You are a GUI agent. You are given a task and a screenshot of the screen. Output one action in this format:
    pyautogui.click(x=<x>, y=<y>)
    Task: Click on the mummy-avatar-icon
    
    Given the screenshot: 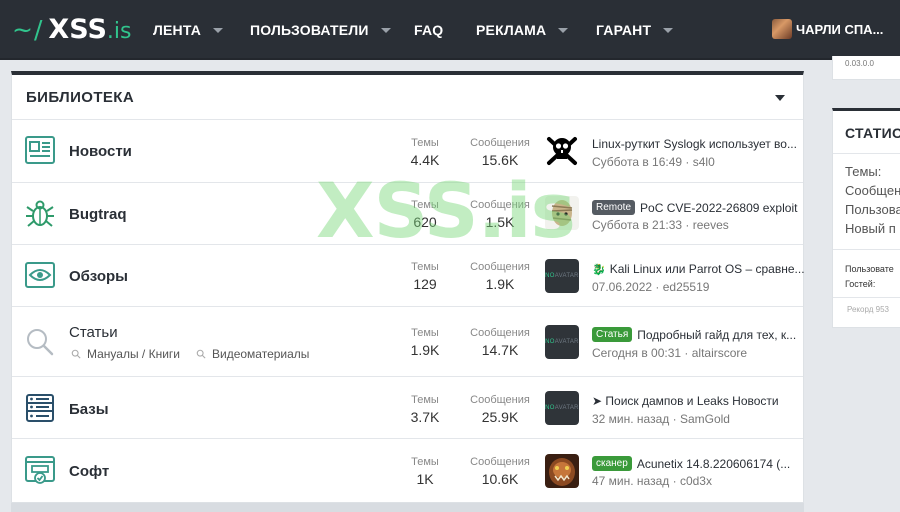 What is the action you would take?
    pyautogui.click(x=562, y=213)
    